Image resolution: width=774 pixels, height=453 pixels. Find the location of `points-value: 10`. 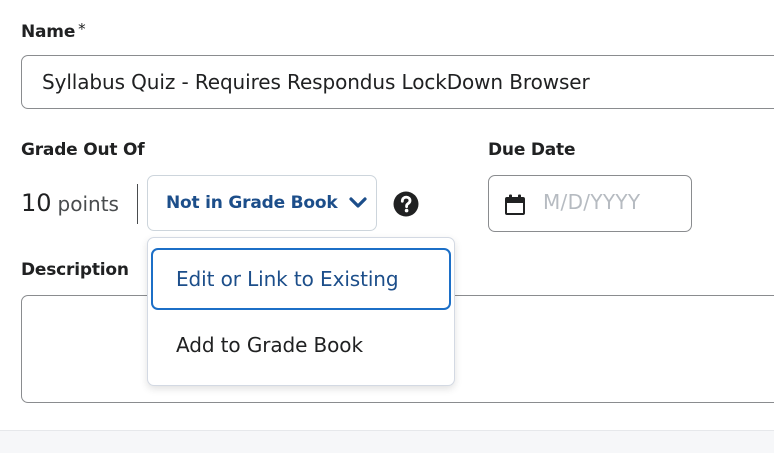

points-value: 10 is located at coordinates (36, 203).